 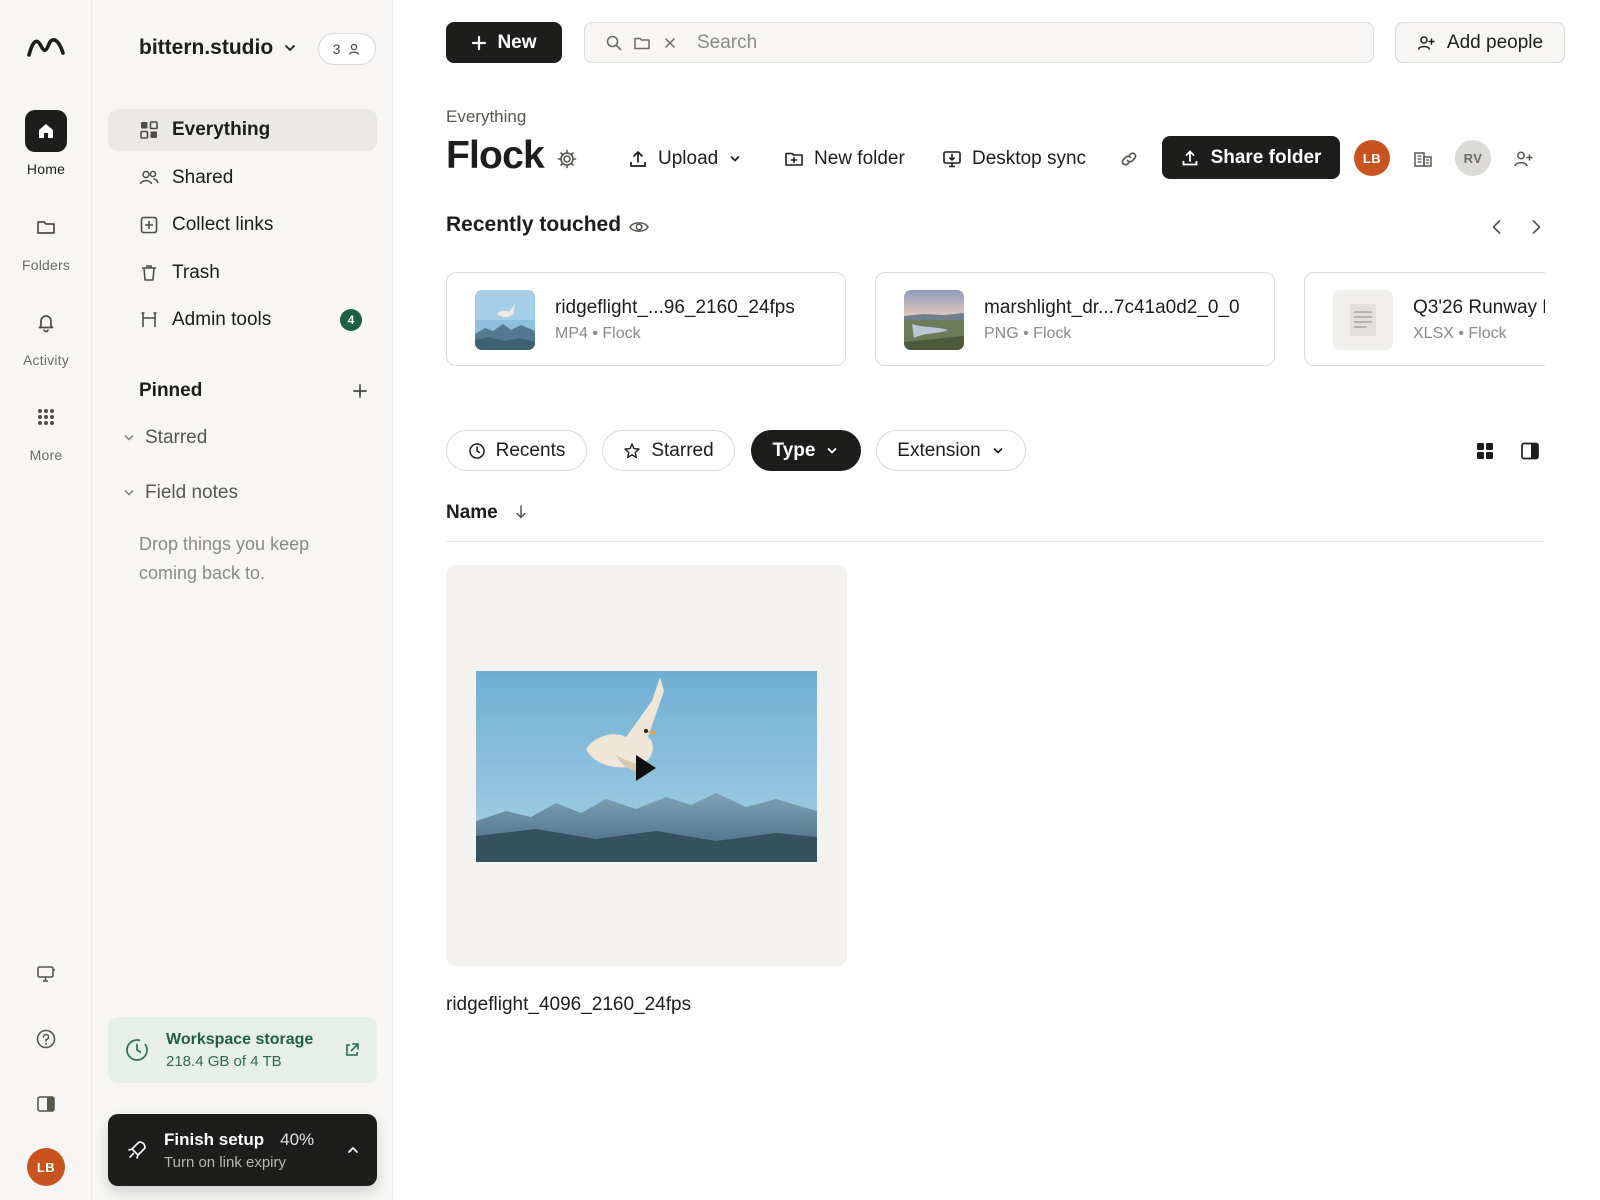 What do you see at coordinates (46, 1104) in the screenshot?
I see `panel-icon` at bounding box center [46, 1104].